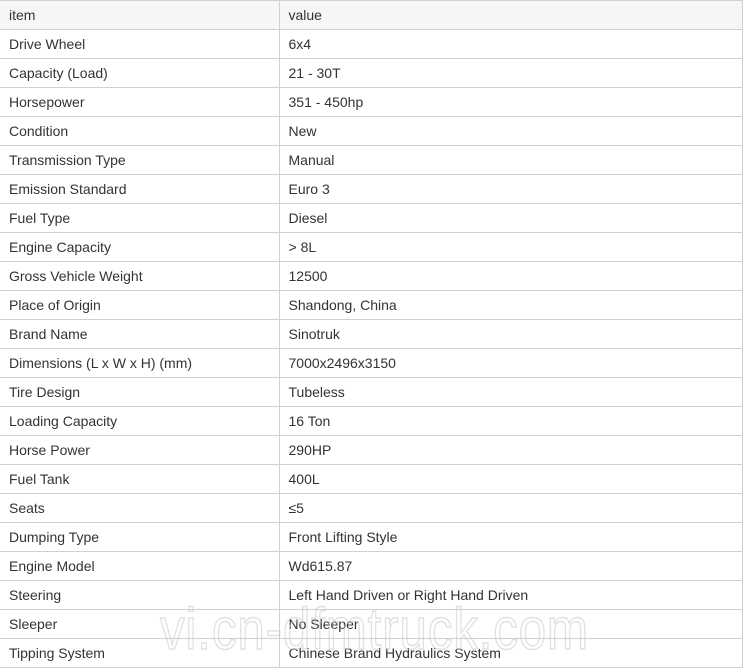 Image resolution: width=743 pixels, height=668 pixels. Describe the element at coordinates (510, 73) in the screenshot. I see `row-value: 21 - 30T` at that location.